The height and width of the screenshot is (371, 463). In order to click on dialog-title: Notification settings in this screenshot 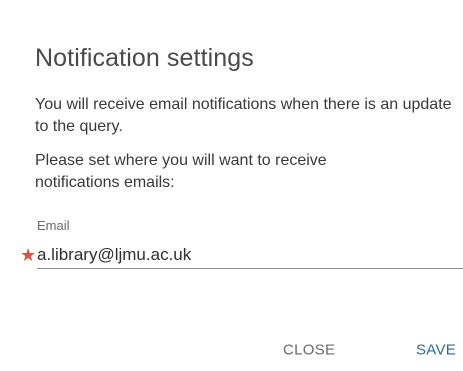, I will do `click(144, 58)`.